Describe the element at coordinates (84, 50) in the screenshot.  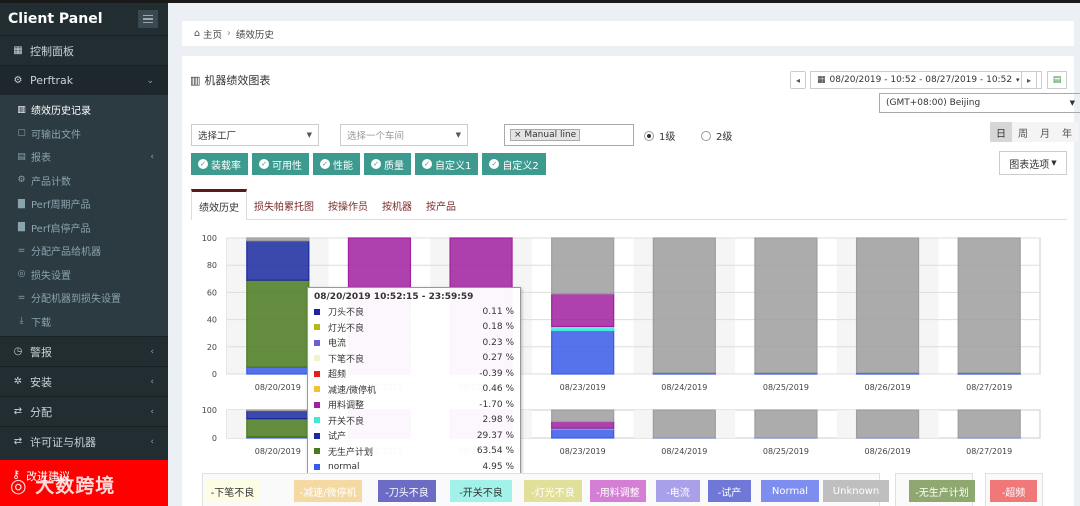
I see `sidebar-item-dashboard: ▦ 控制面板` at that location.